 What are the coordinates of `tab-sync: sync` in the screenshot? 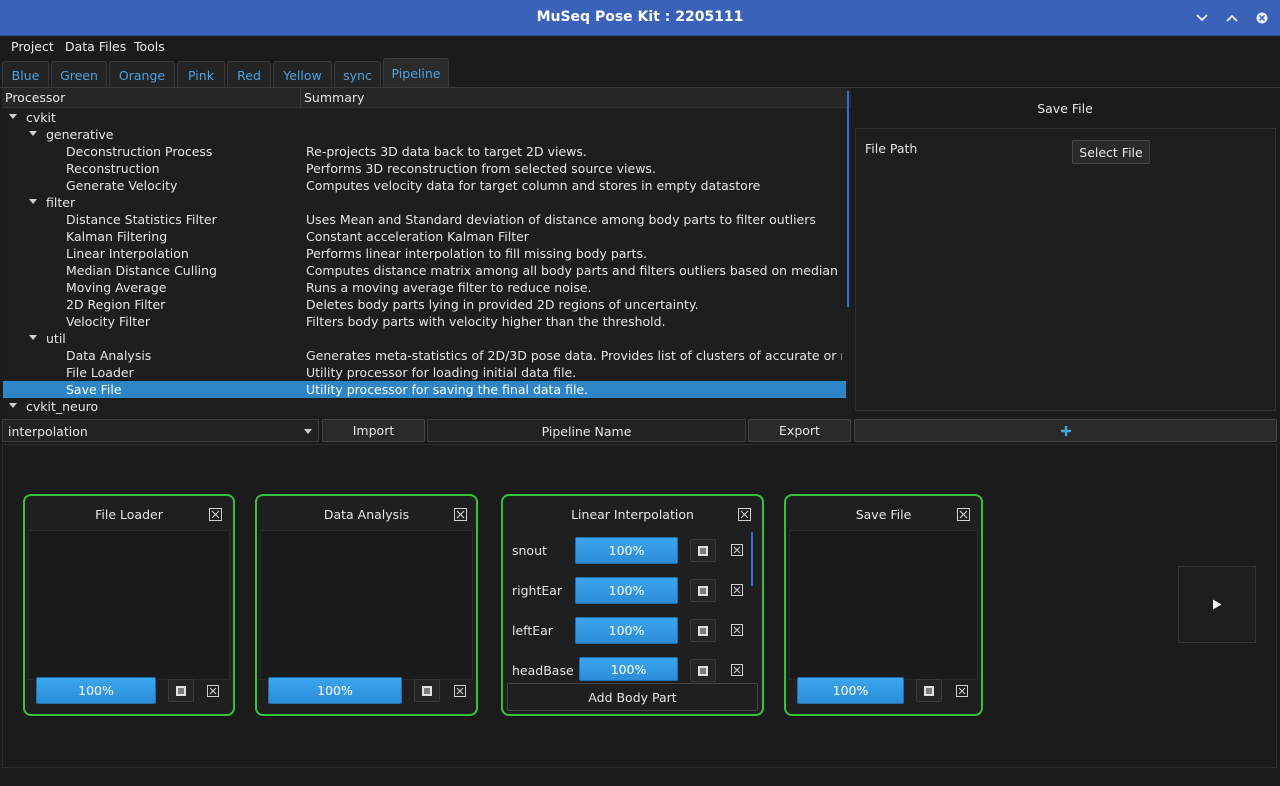 It's located at (357, 74).